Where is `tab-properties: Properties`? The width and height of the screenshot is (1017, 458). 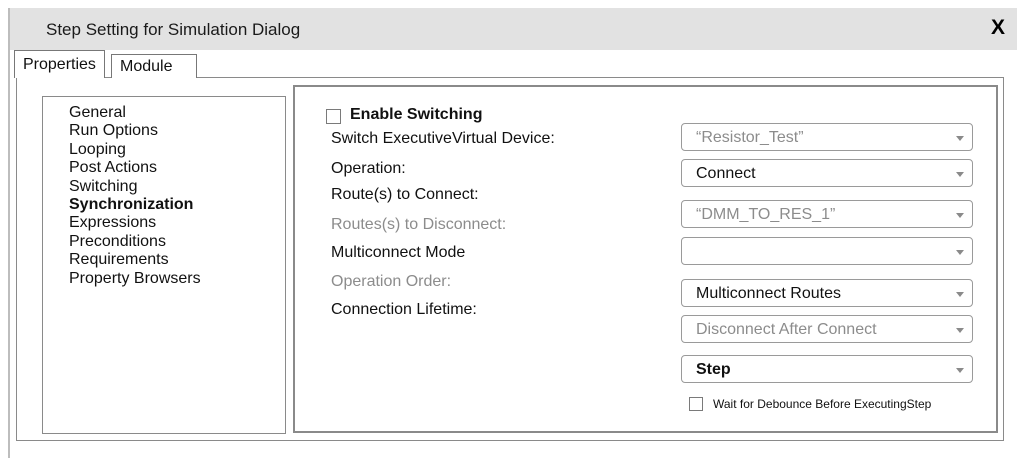
tab-properties: Properties is located at coordinates (59, 64).